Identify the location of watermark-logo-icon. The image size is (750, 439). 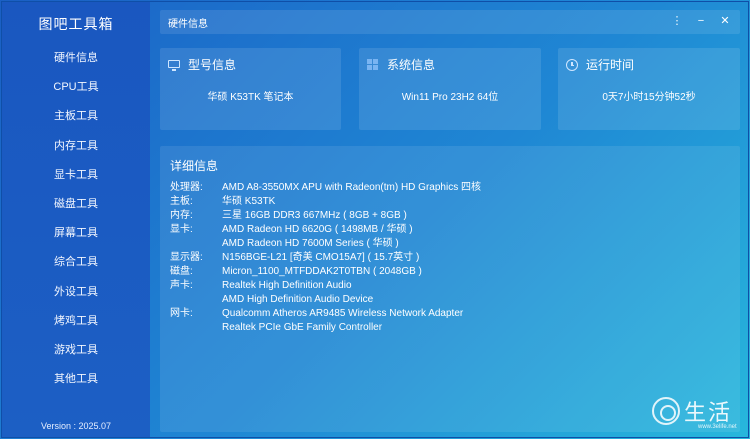
(666, 411).